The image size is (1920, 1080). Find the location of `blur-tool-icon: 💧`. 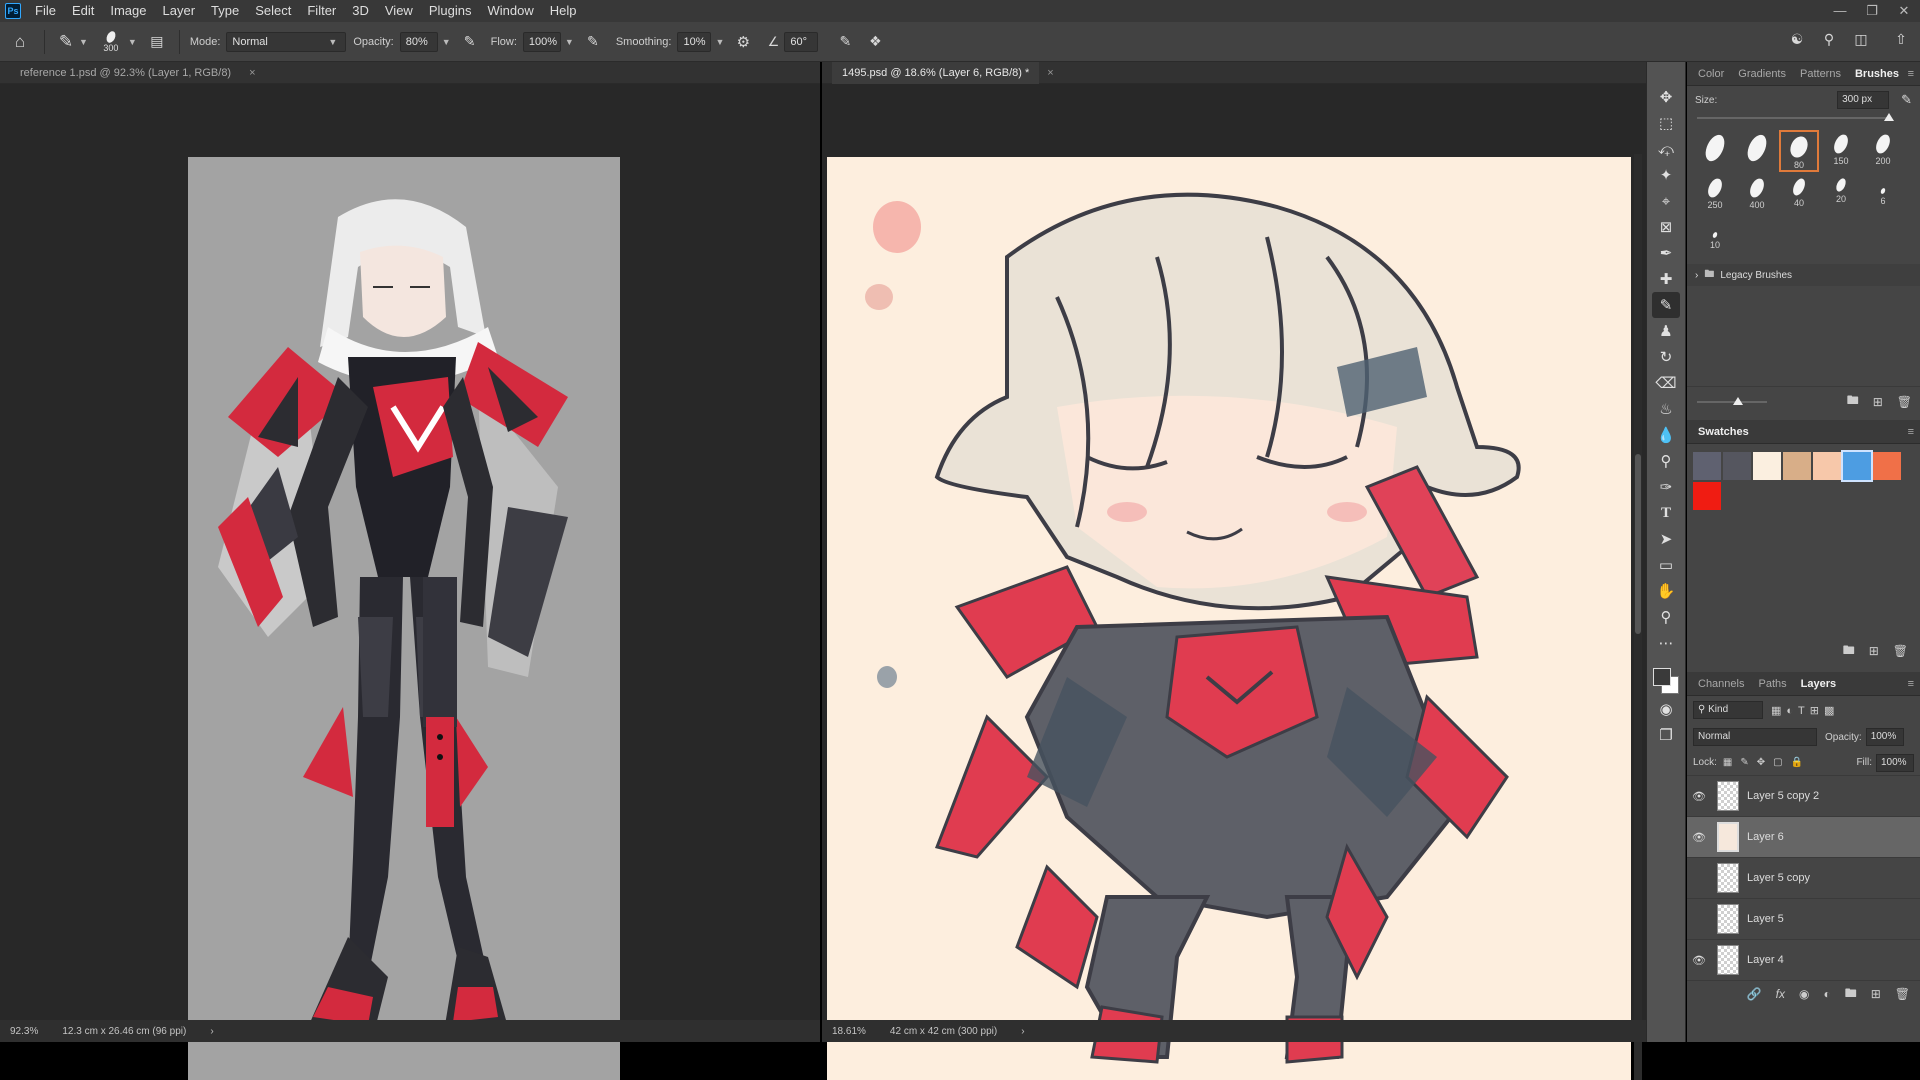

blur-tool-icon: 💧 is located at coordinates (1666, 435).